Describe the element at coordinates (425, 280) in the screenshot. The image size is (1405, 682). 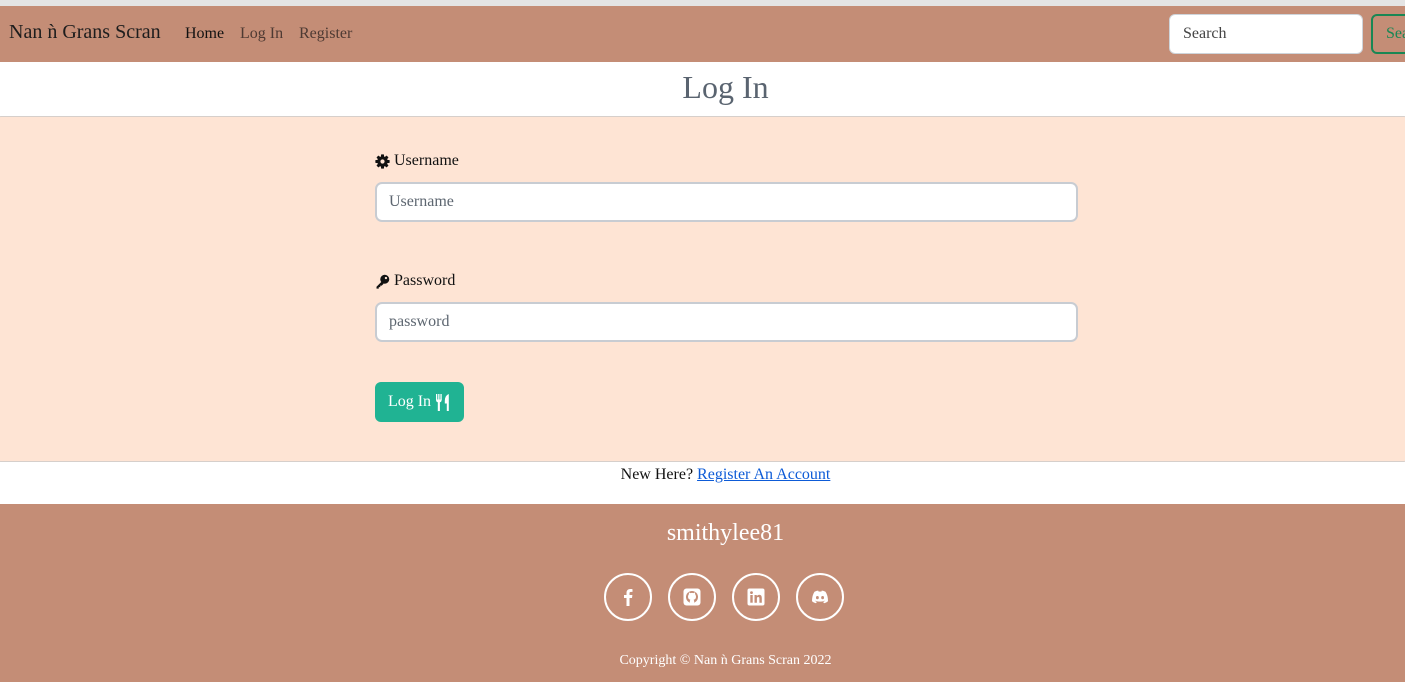
I see `password-label-text: Password` at that location.